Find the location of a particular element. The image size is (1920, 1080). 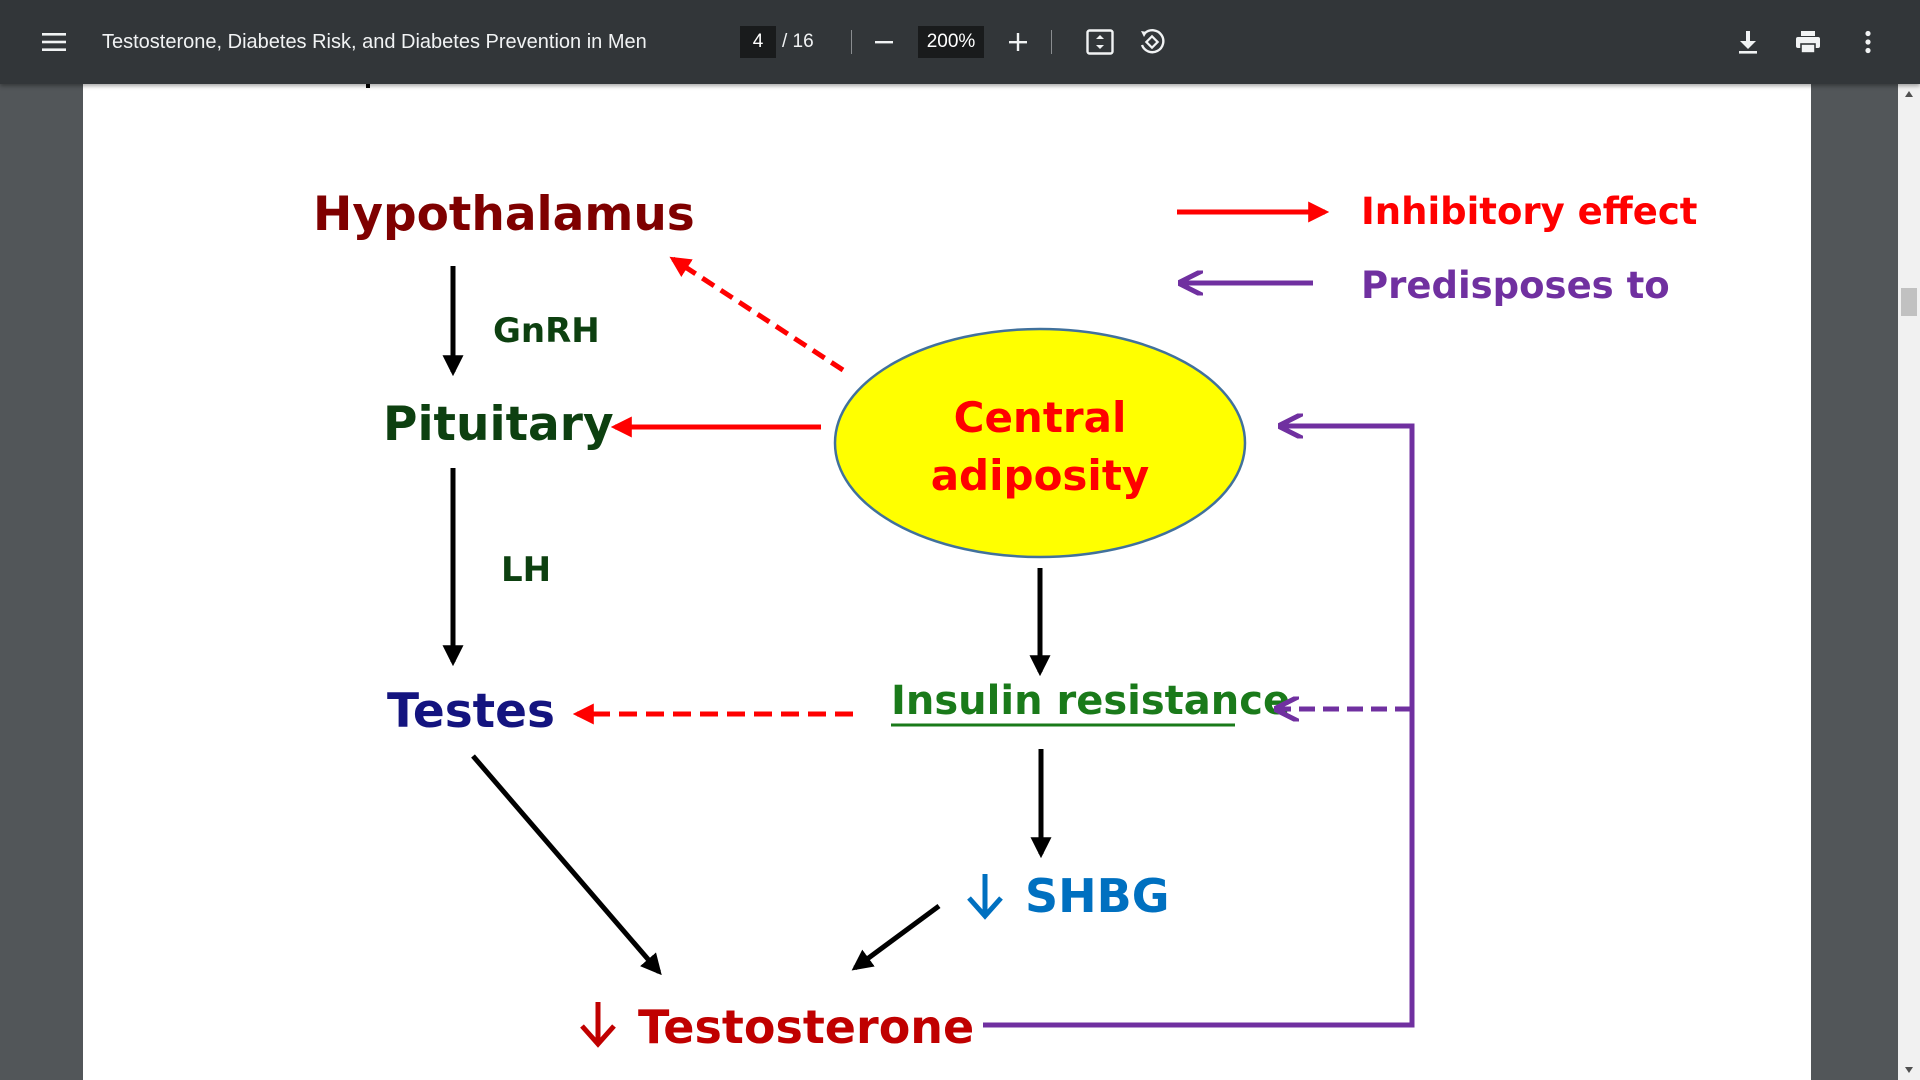

zoom-level-input: 200% is located at coordinates (951, 42).